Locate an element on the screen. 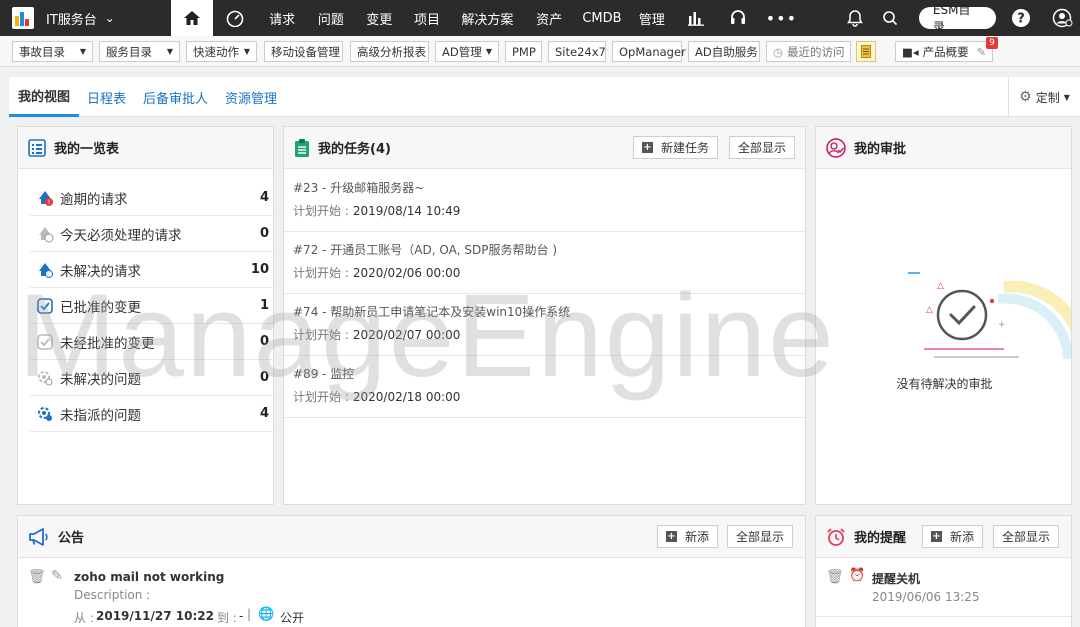 The width and height of the screenshot is (1080, 627). nav-solutions: 解决方案 is located at coordinates (487, 18).